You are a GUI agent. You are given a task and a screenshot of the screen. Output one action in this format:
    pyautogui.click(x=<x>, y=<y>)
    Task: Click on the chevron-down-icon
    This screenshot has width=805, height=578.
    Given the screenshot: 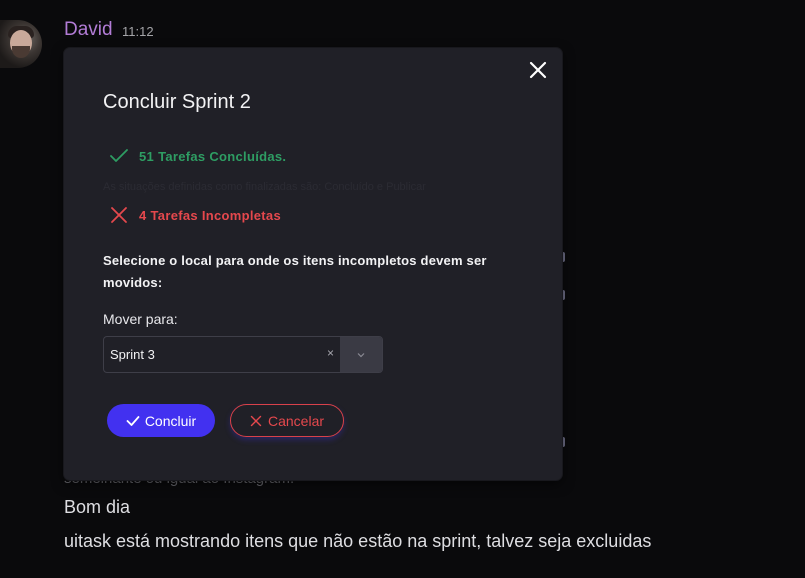 What is the action you would take?
    pyautogui.click(x=361, y=354)
    